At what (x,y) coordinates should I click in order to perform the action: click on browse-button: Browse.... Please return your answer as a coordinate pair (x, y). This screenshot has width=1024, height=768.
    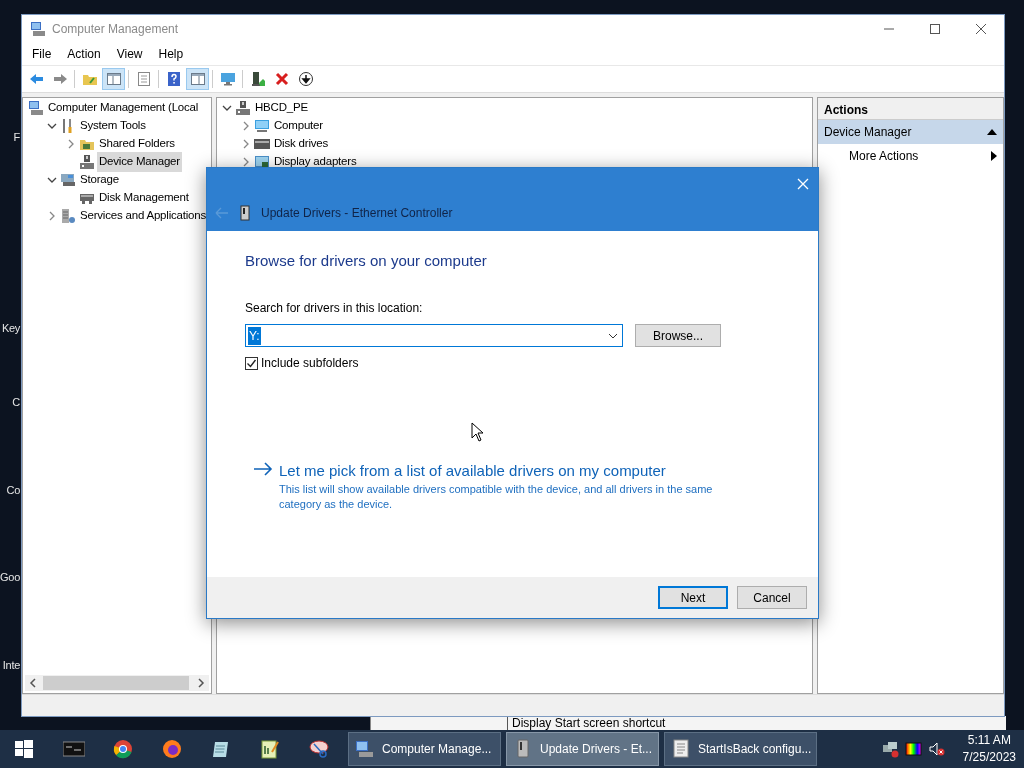
    Looking at the image, I should click on (678, 335).